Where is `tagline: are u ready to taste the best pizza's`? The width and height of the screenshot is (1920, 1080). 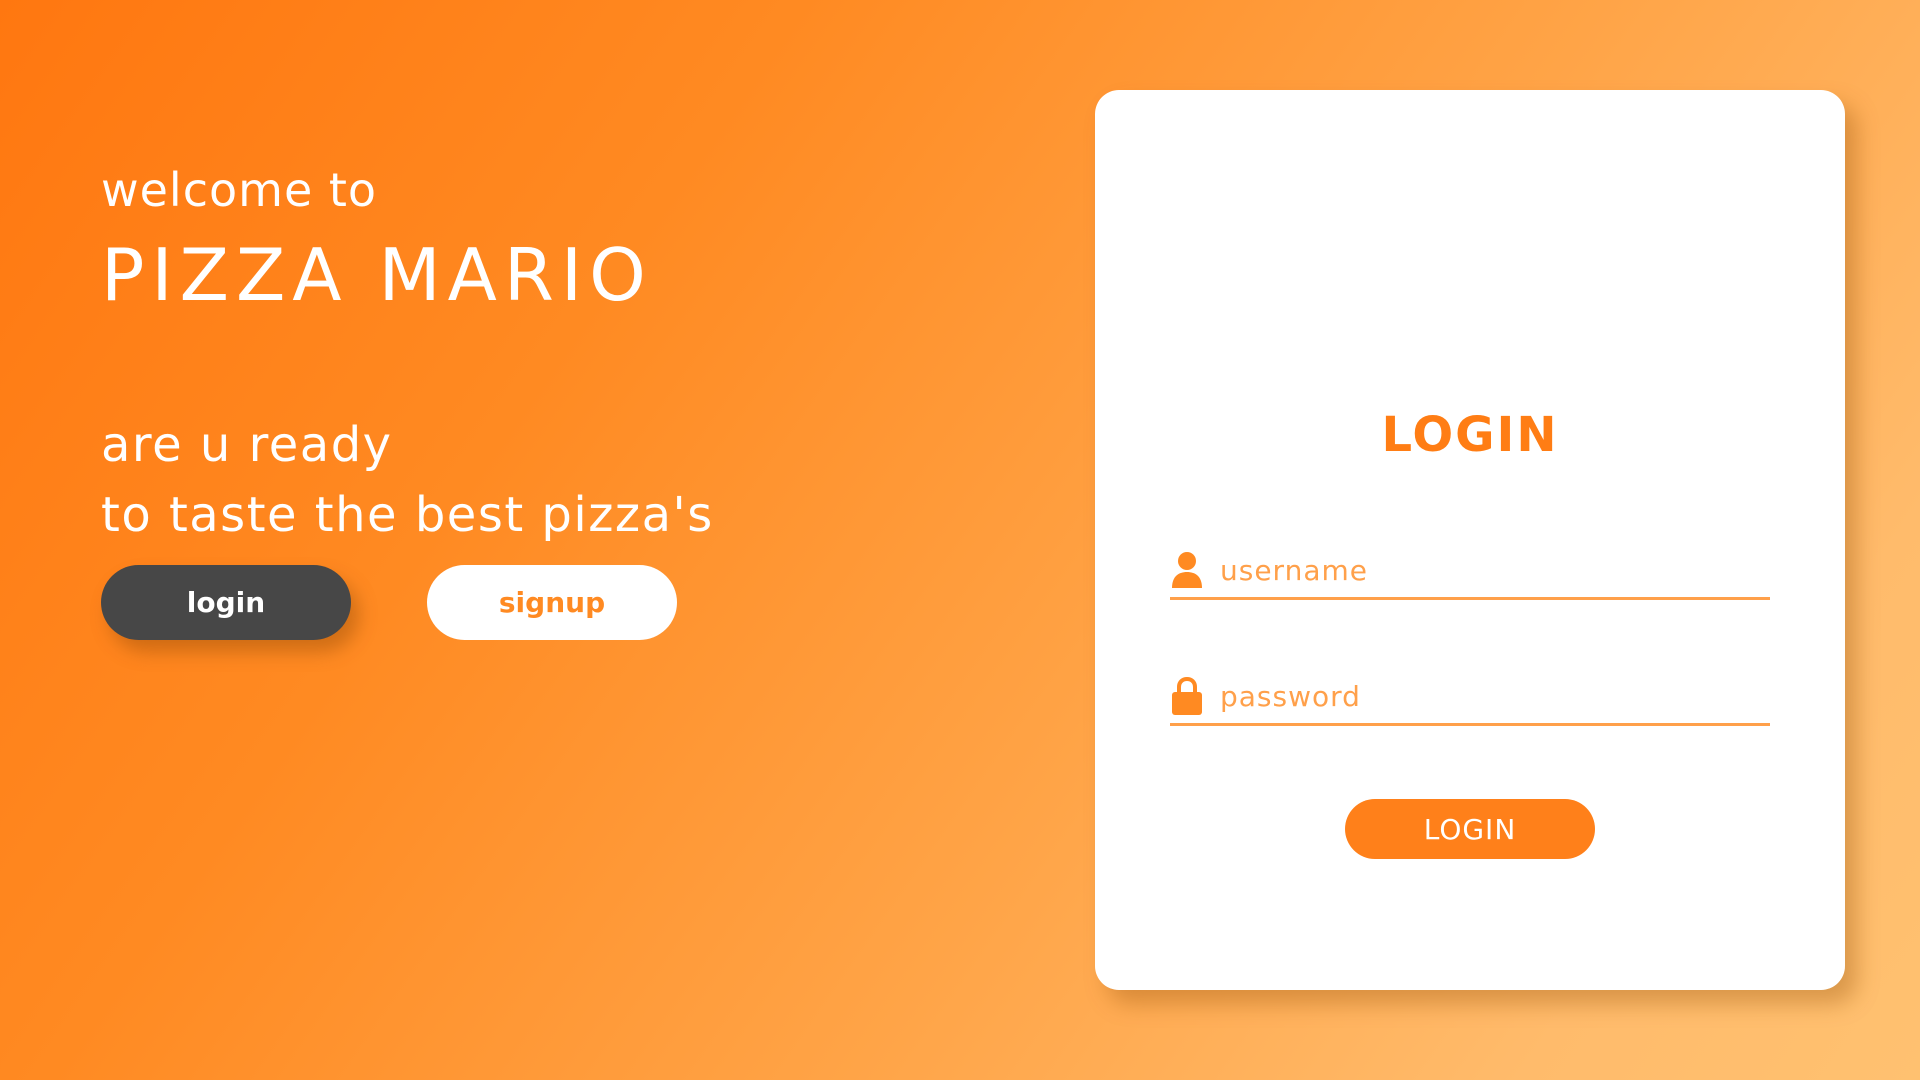
tagline: are u ready to taste the best pizza's is located at coordinates (551, 480).